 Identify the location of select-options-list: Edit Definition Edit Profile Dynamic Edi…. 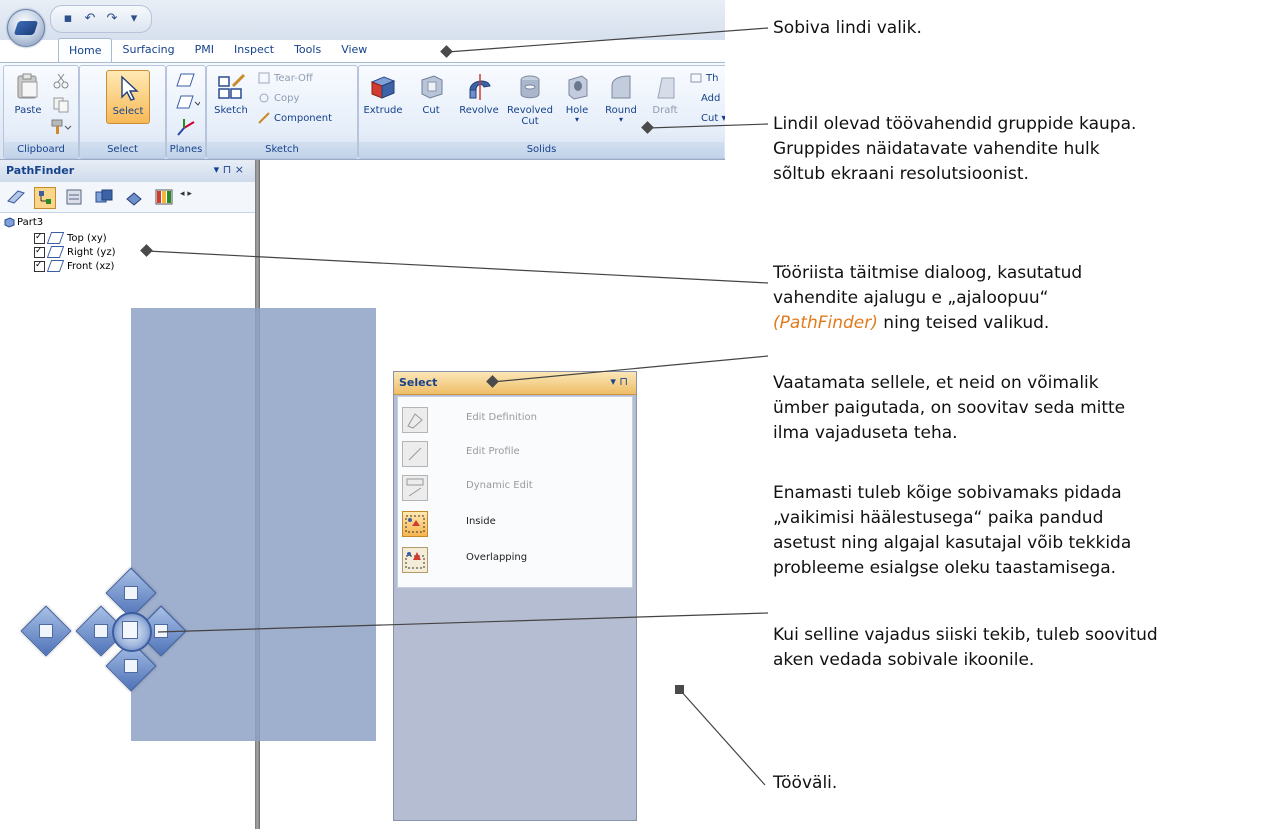
(515, 492).